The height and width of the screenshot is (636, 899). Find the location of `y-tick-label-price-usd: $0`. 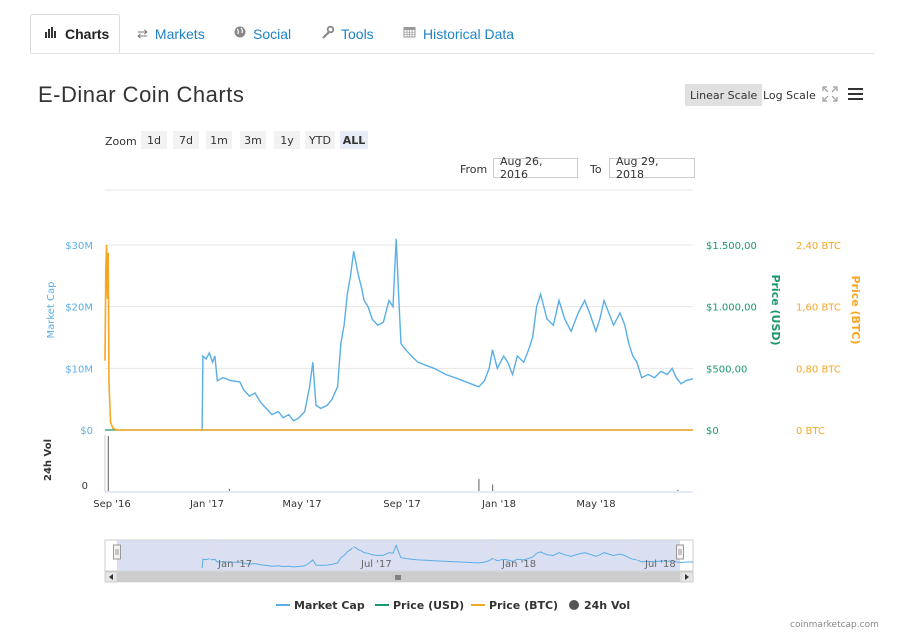

y-tick-label-price-usd: $0 is located at coordinates (712, 431).